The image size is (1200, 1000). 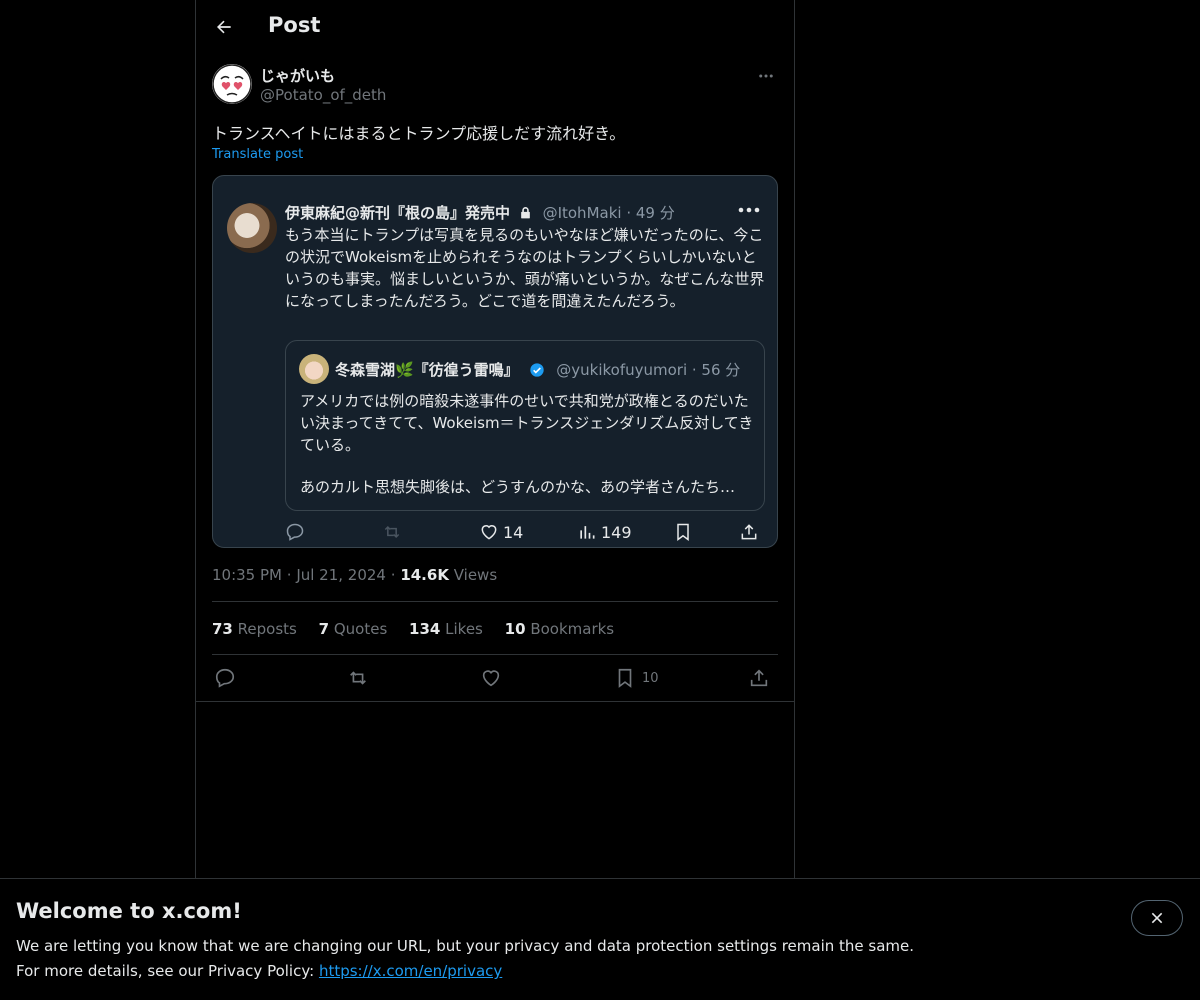 What do you see at coordinates (650, 678) in the screenshot?
I see `bookmark-count: 10` at bounding box center [650, 678].